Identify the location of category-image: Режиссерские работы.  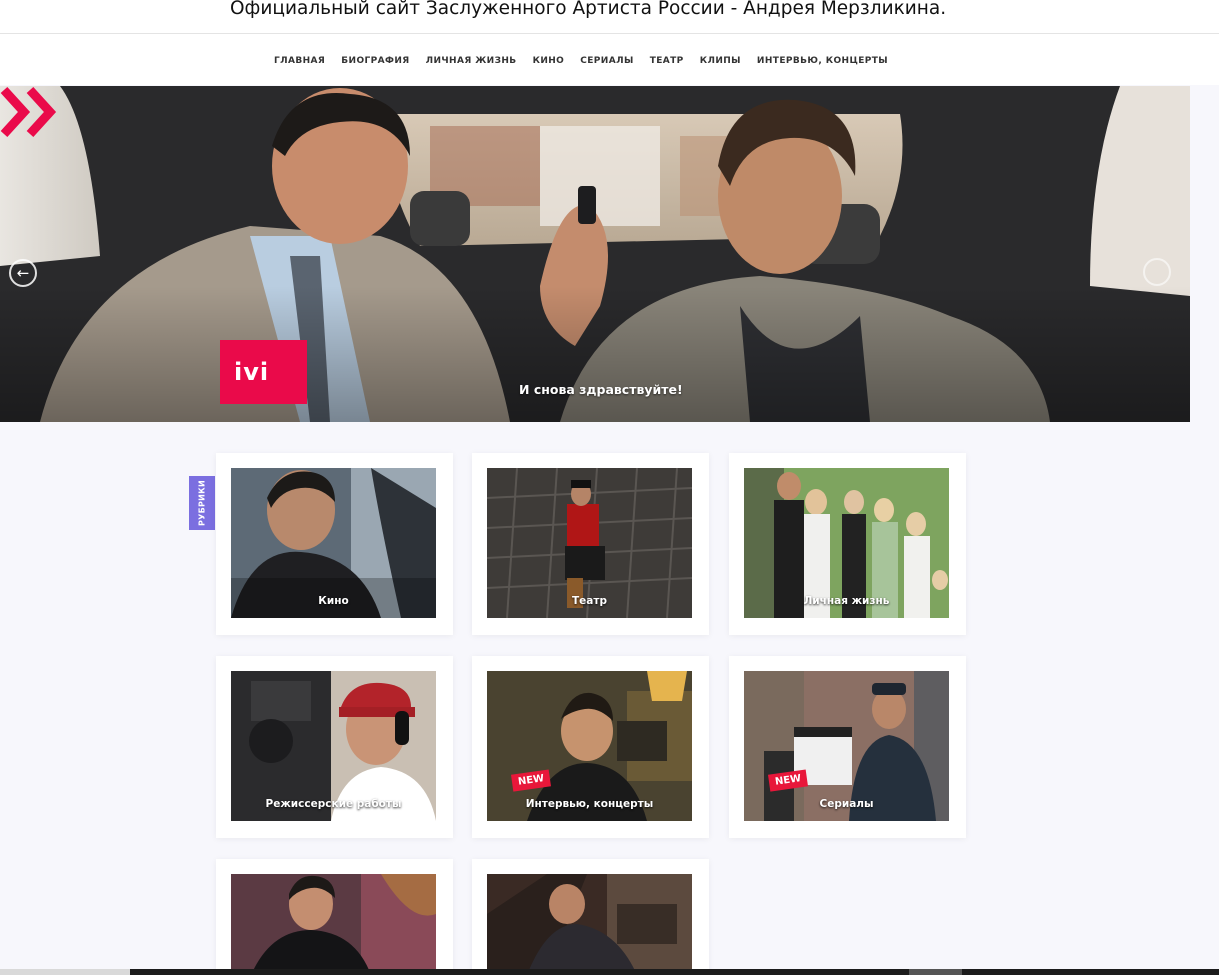
(333, 746).